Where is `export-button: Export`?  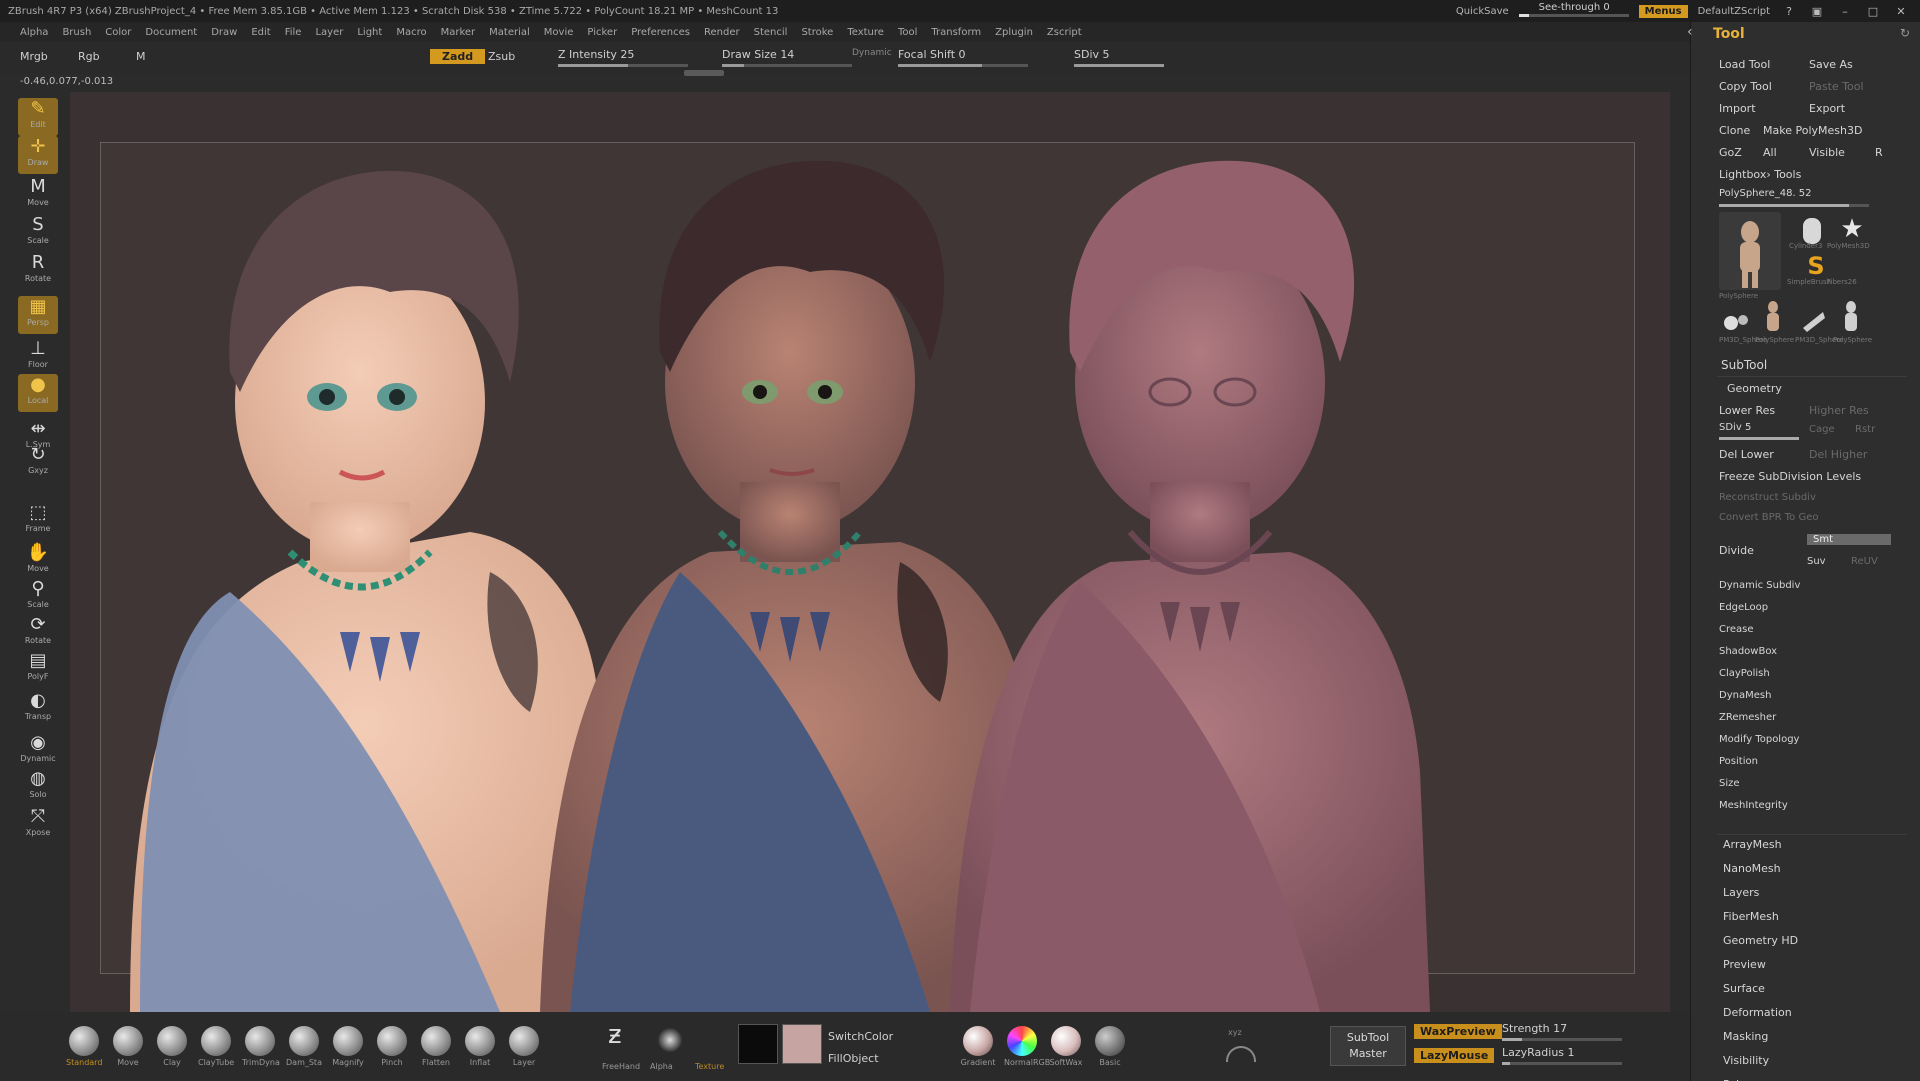 export-button: Export is located at coordinates (1827, 108).